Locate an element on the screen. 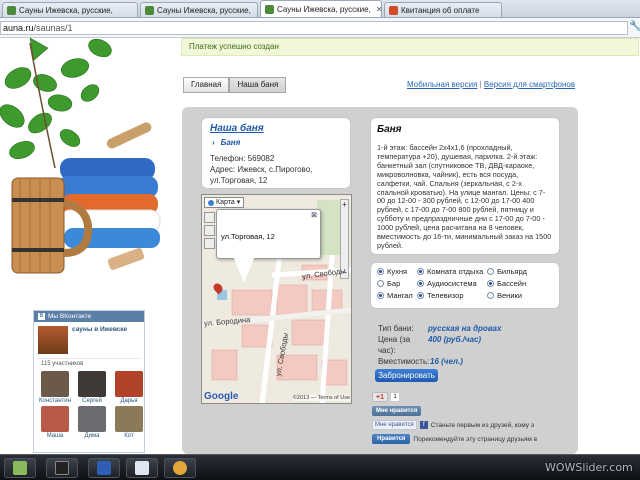 Image resolution: width=640 pixels, height=480 pixels. feature-label: Веники is located at coordinates (509, 295).